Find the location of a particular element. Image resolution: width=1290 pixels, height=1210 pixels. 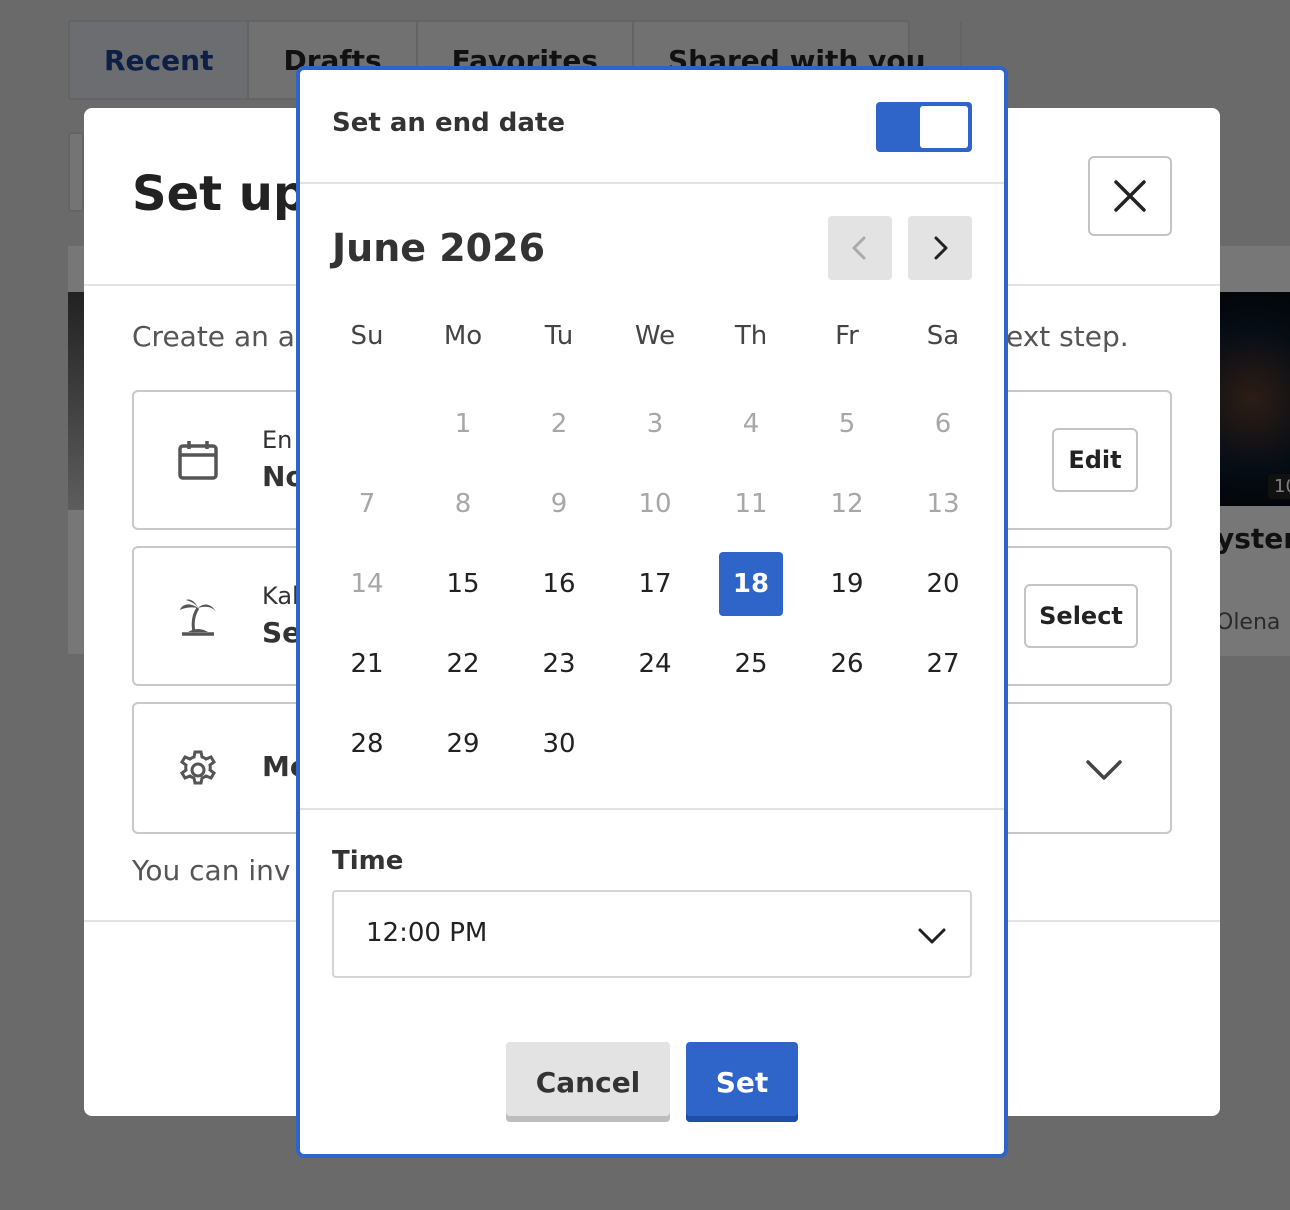

day-number: 27 is located at coordinates (943, 664).